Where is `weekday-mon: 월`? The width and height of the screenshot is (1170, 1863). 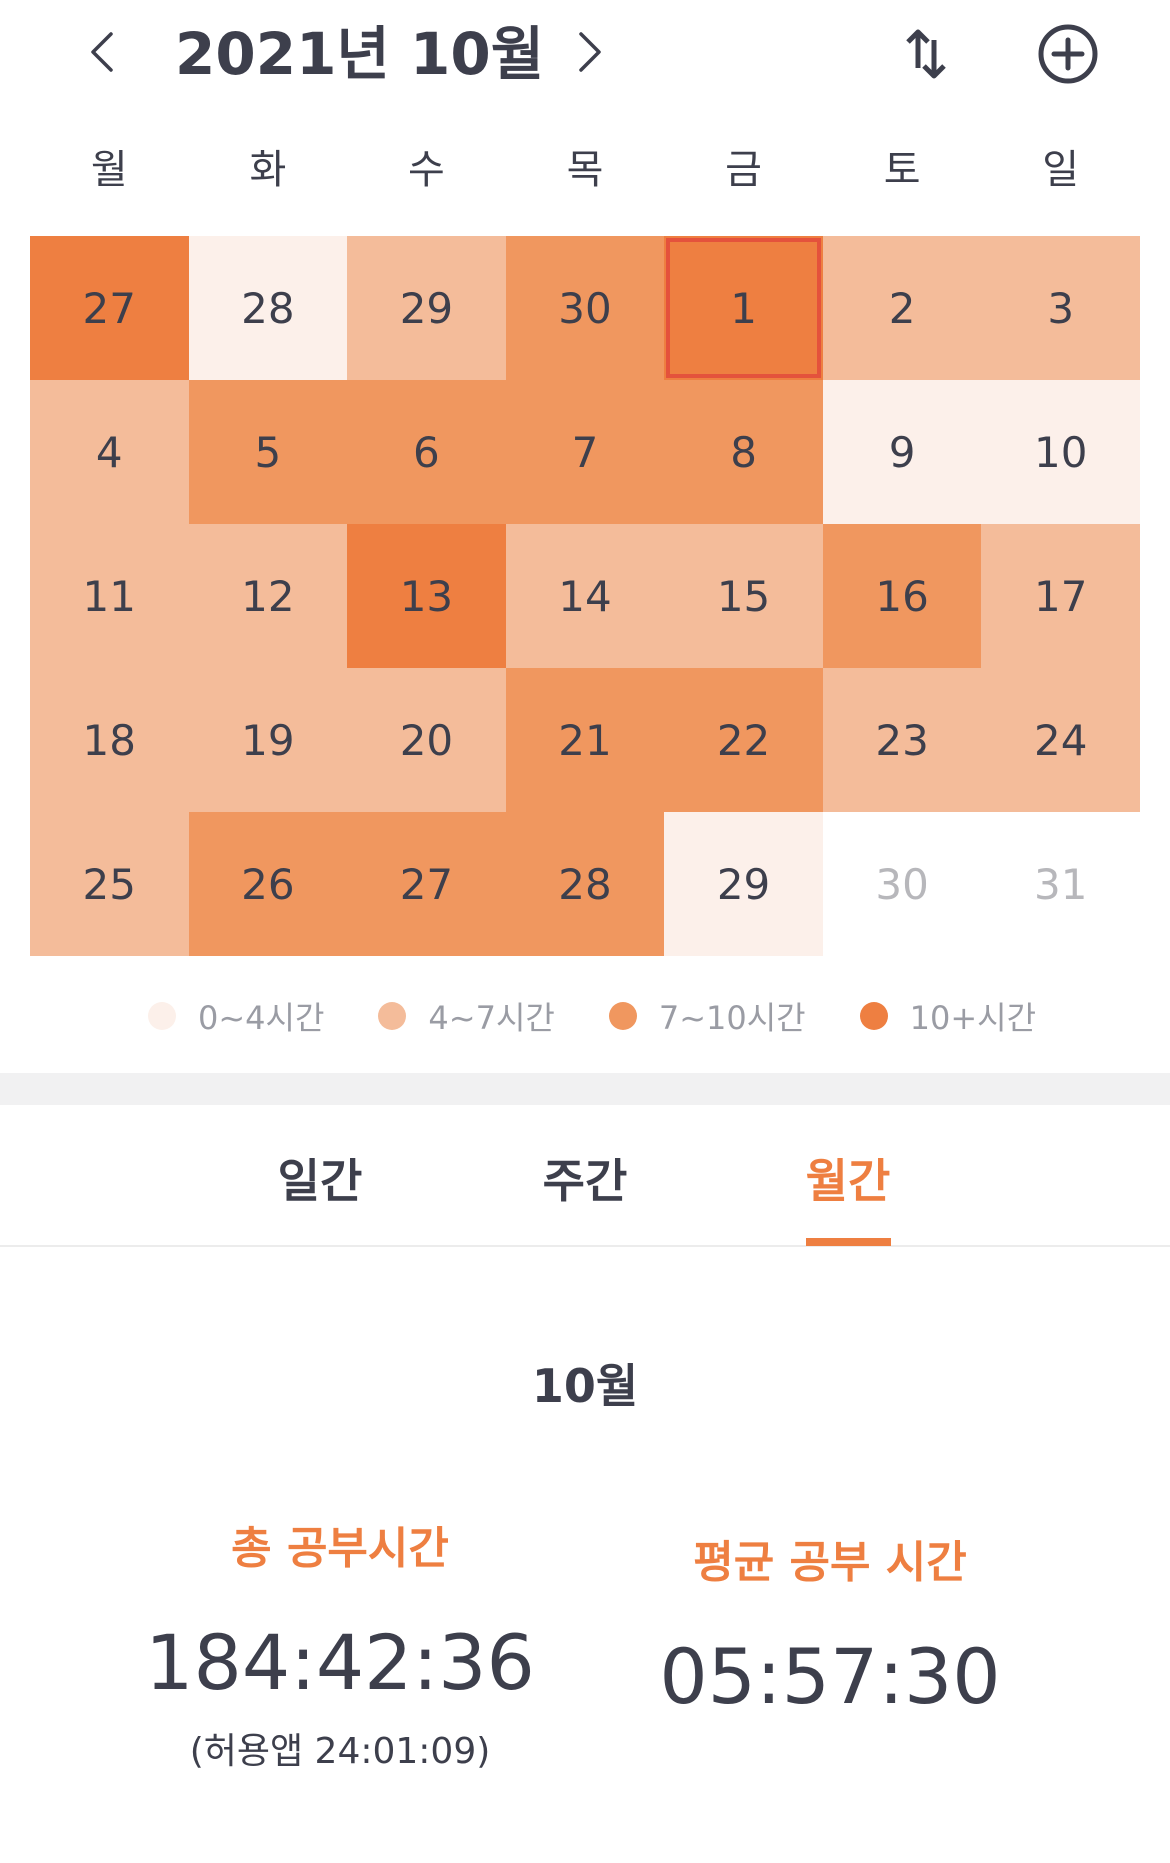 weekday-mon: 월 is located at coordinates (109, 170).